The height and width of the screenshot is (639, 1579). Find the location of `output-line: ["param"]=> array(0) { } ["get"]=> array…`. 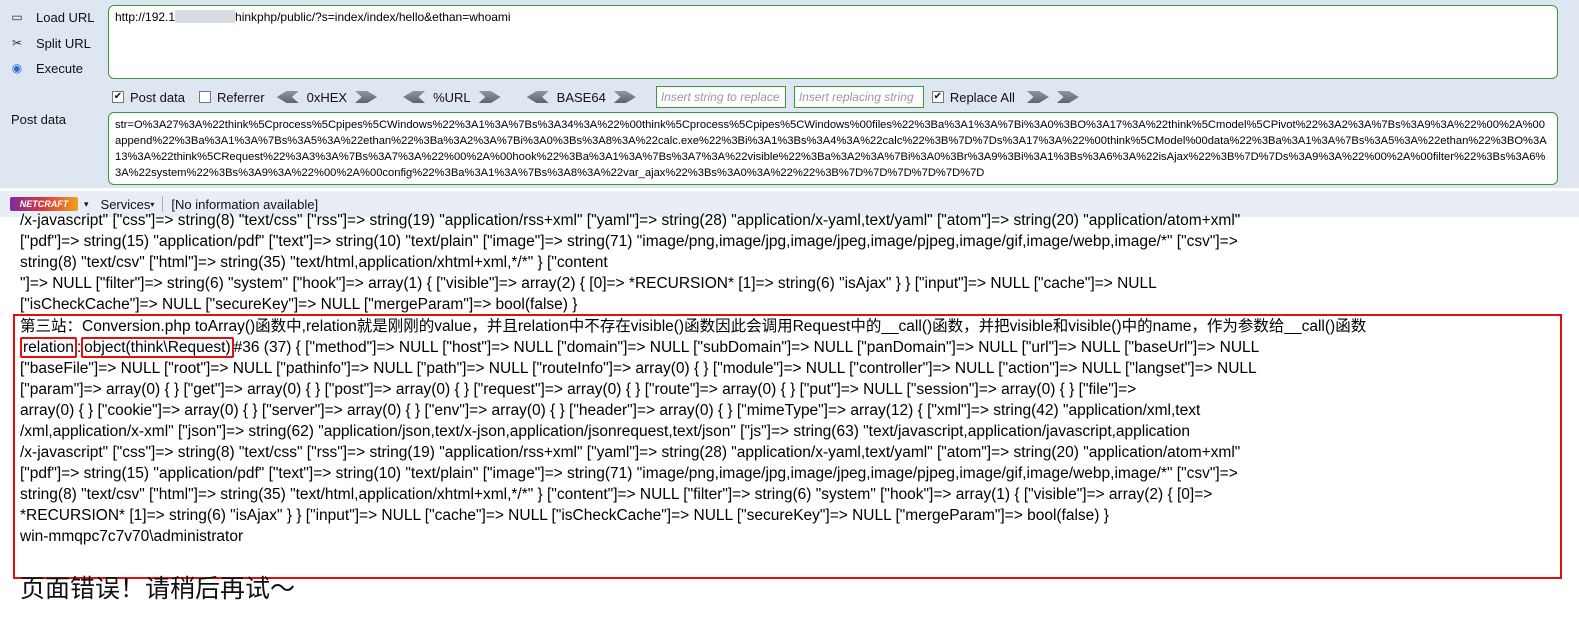

output-line: ["param"]=> array(0) { } ["get"]=> array… is located at coordinates (578, 389).